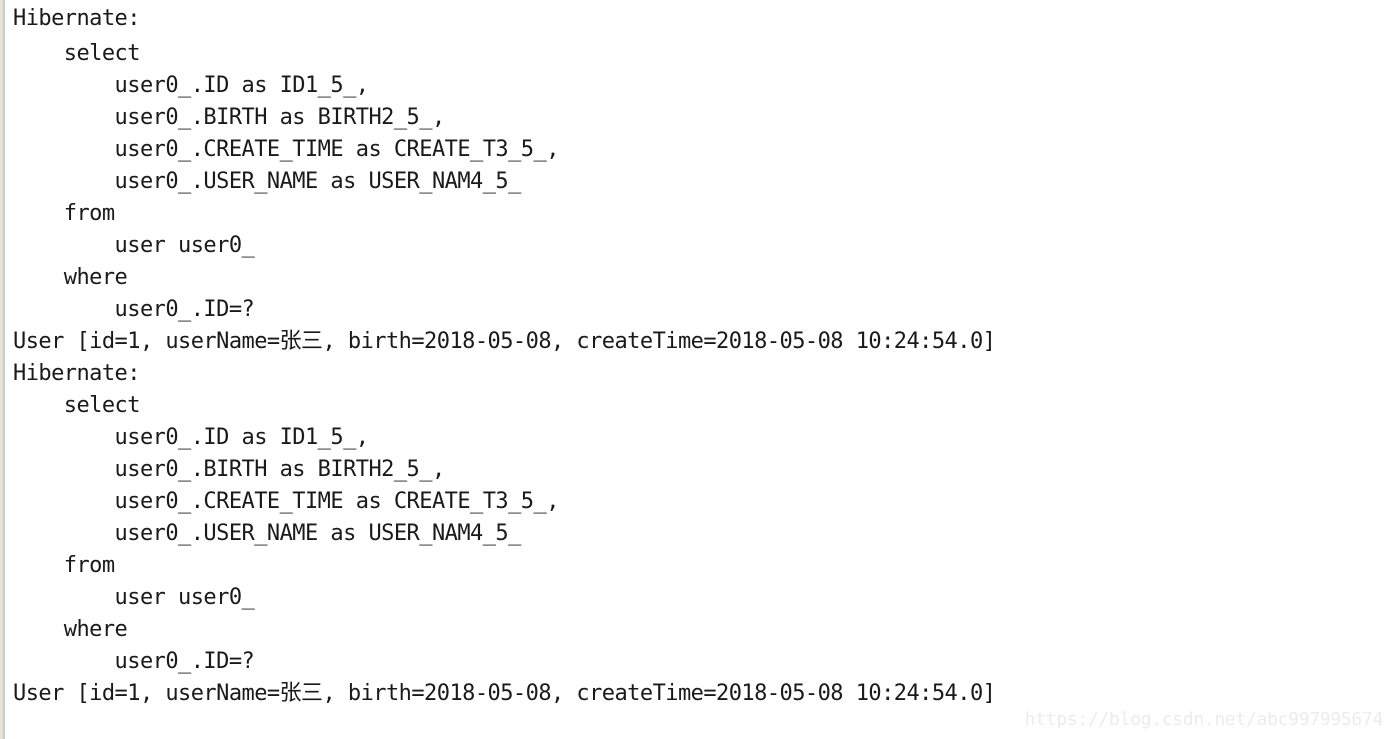  I want to click on csdn-blog-watermark: https://blog.csdn.net/abc997995674, so click(1204, 719).